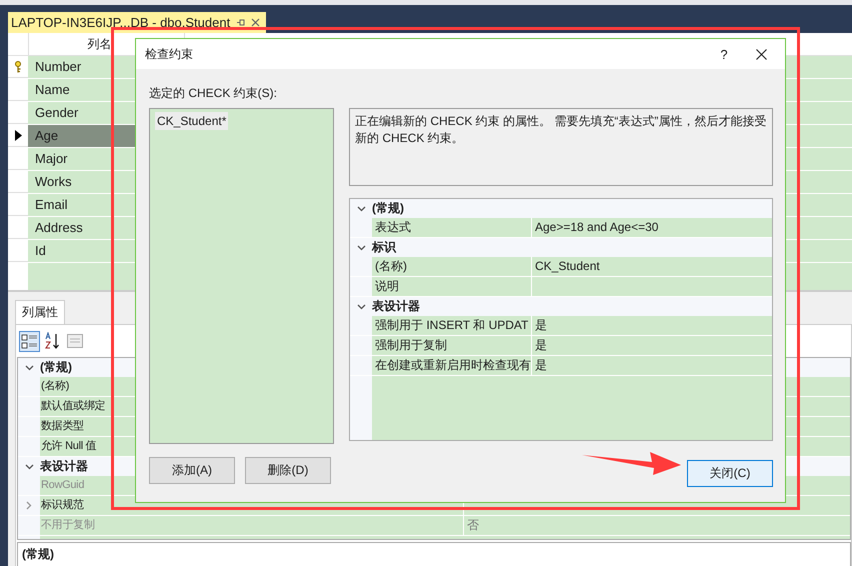 Image resolution: width=852 pixels, height=566 pixels. What do you see at coordinates (213, 93) in the screenshot?
I see `list-label: 选定的 CHECK 约束(S):` at bounding box center [213, 93].